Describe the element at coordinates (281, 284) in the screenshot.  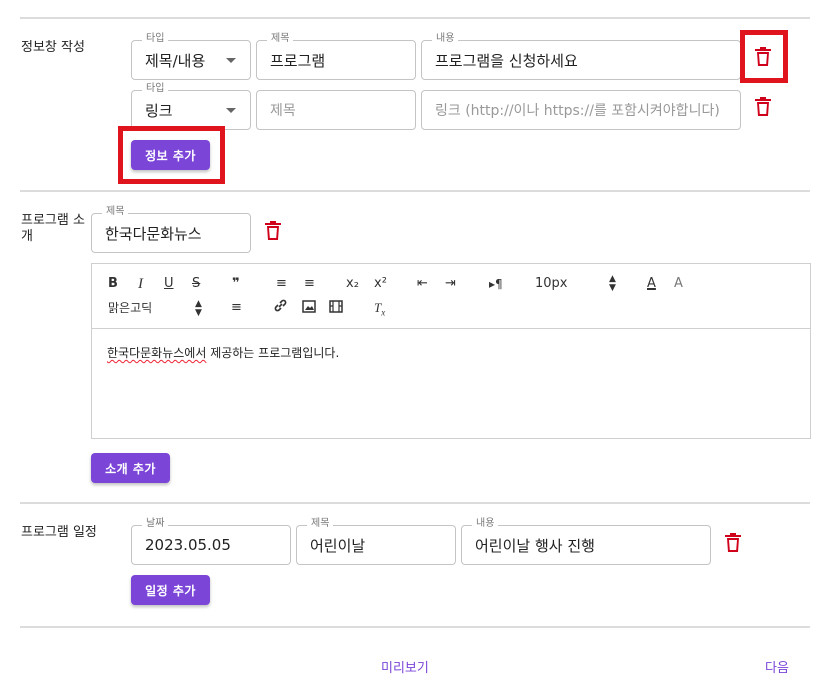
I see `ordered-list-button: ≡` at that location.